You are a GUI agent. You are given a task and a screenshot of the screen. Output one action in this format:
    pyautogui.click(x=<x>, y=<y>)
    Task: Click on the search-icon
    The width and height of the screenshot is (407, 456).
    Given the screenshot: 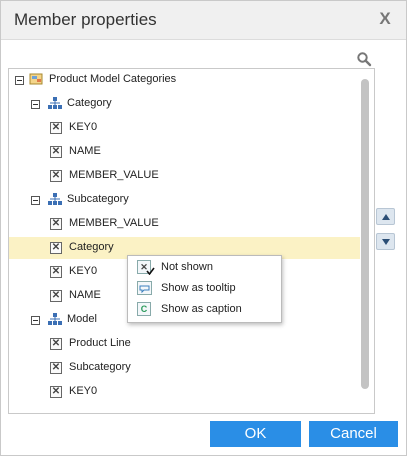 What is the action you would take?
    pyautogui.click(x=364, y=59)
    